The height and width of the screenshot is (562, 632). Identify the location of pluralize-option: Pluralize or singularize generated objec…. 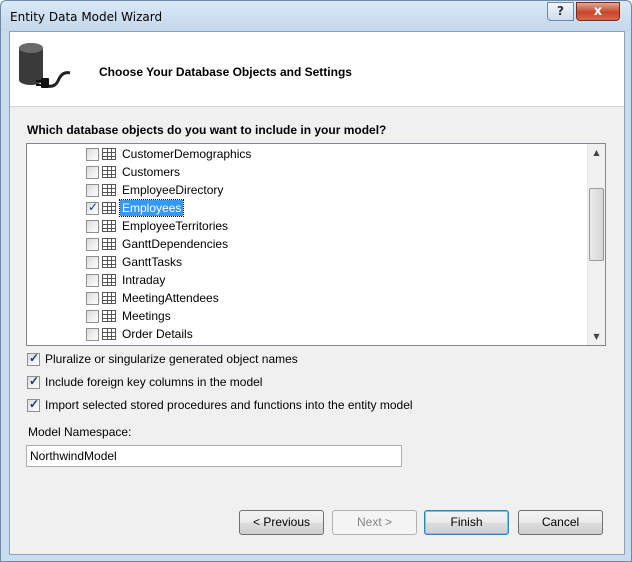
(162, 358).